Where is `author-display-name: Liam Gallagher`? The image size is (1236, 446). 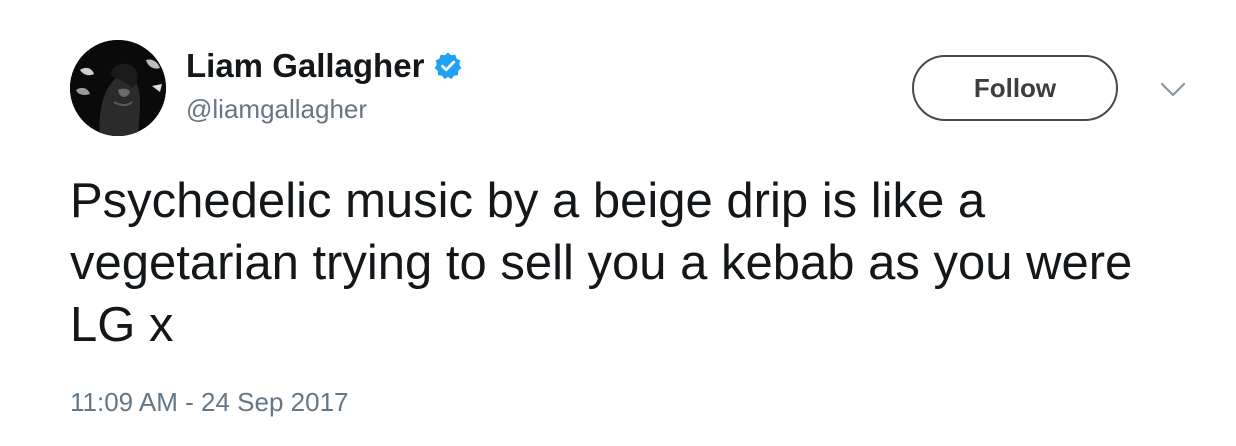 author-display-name: Liam Gallagher is located at coordinates (305, 66).